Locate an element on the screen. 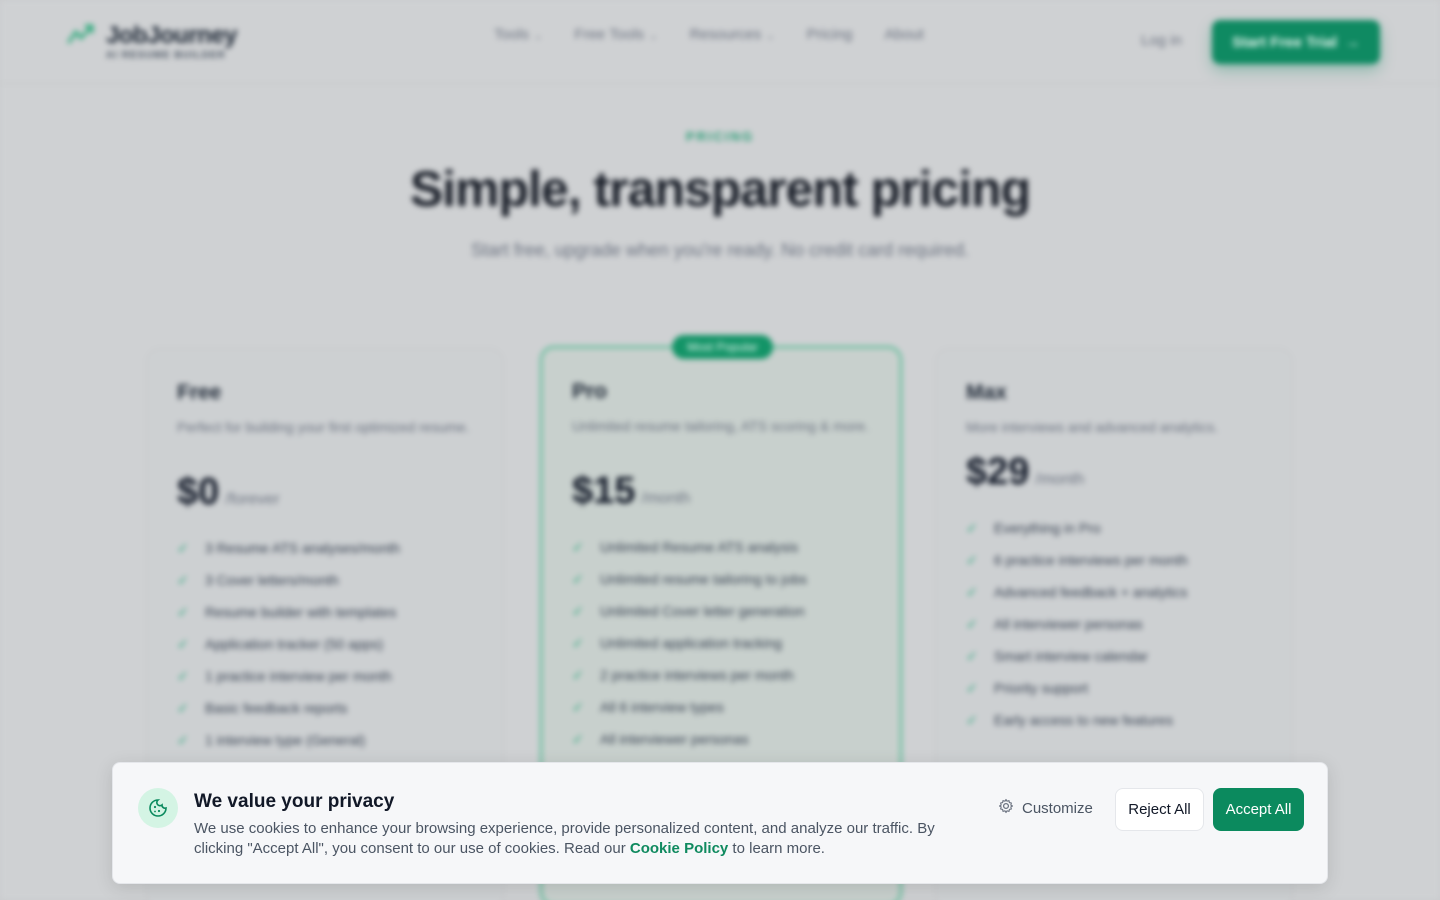 The height and width of the screenshot is (900, 1440). arrow-right-icon: → is located at coordinates (1353, 42).